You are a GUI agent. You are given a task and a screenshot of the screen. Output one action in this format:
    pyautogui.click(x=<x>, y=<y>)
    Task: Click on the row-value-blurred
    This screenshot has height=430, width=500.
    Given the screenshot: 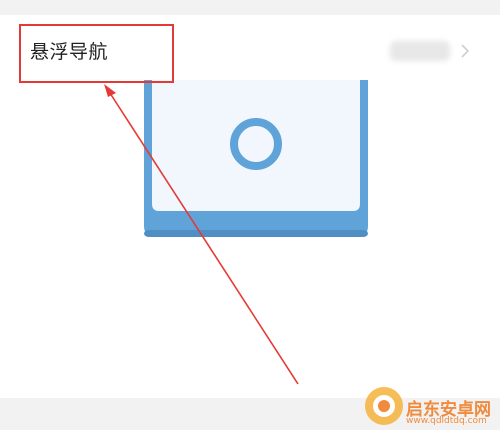 What is the action you would take?
    pyautogui.click(x=420, y=51)
    